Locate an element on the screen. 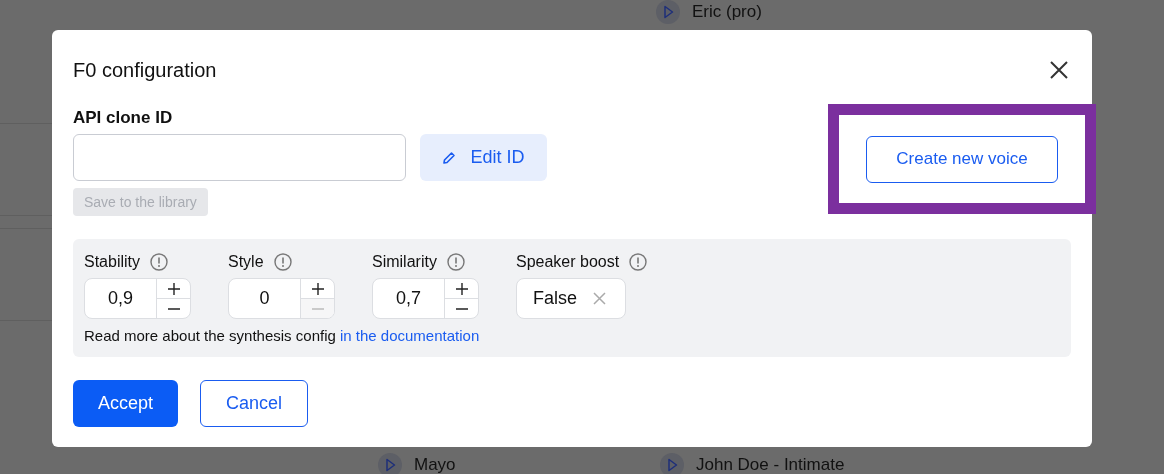 The image size is (1164, 474). param-label: Style is located at coordinates (246, 262).